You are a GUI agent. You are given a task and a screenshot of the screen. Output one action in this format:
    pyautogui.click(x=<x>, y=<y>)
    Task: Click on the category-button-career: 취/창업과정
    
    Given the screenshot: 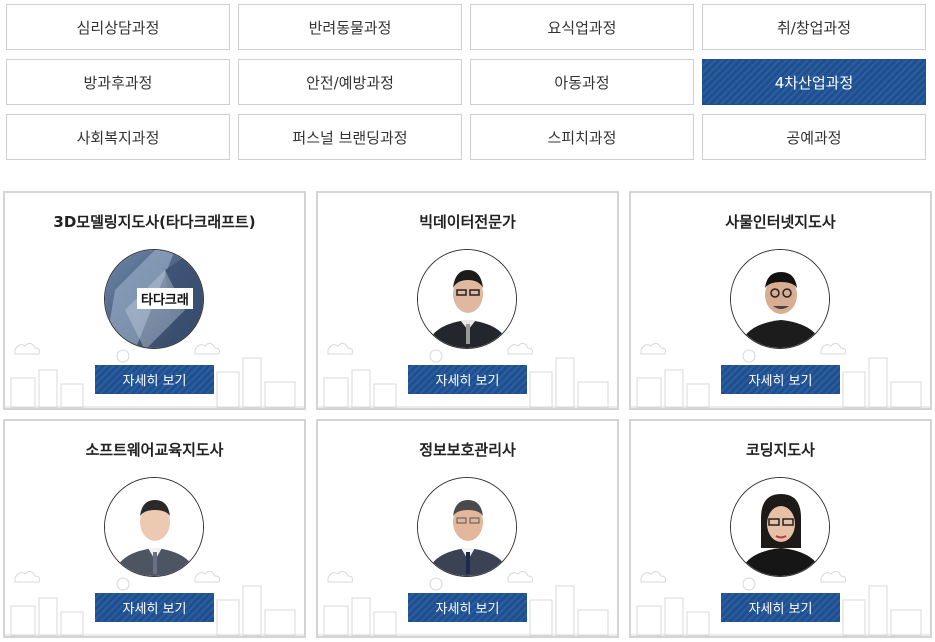 What is the action you would take?
    pyautogui.click(x=814, y=27)
    